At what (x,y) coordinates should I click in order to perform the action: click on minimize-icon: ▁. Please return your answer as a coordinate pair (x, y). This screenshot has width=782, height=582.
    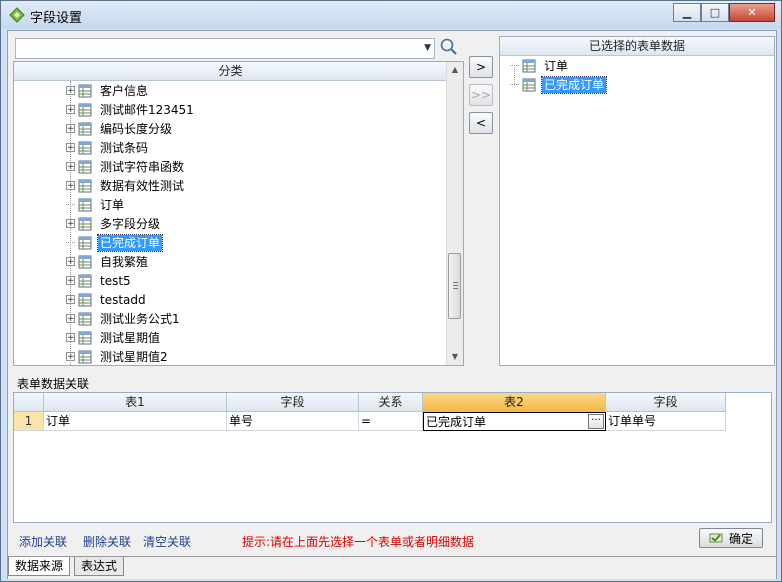
    Looking at the image, I should click on (687, 12).